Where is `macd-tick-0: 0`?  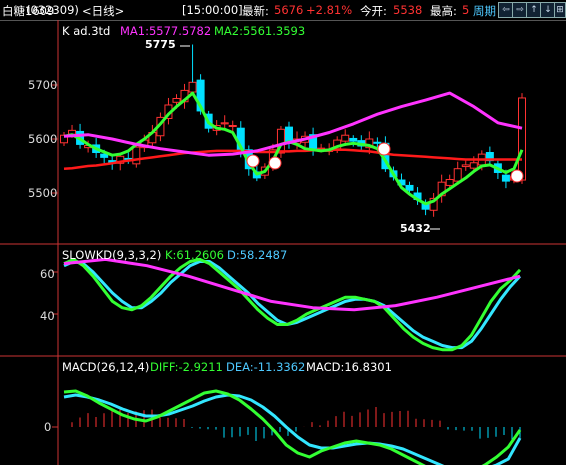 macd-tick-0: 0 is located at coordinates (48, 427).